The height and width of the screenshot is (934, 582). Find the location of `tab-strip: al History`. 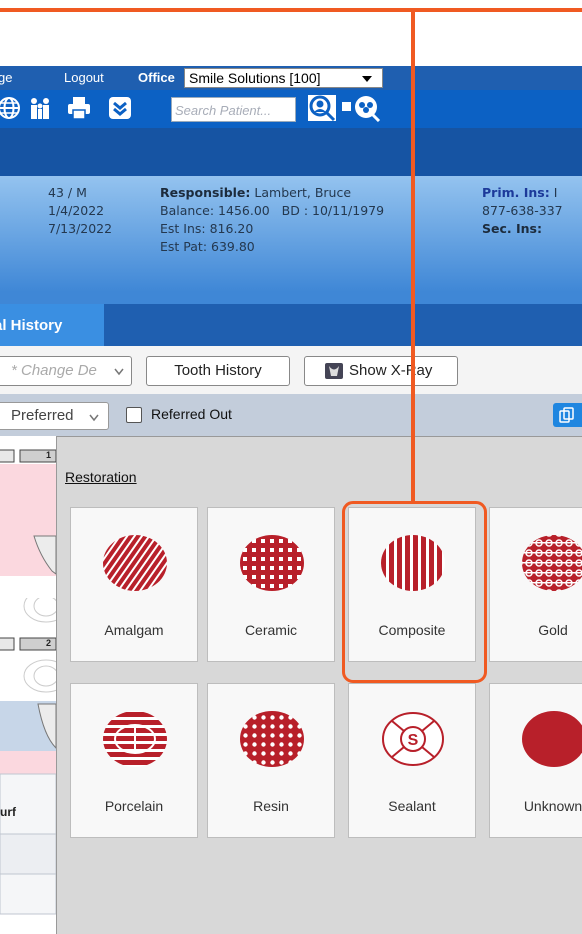

tab-strip: al History is located at coordinates (291, 325).